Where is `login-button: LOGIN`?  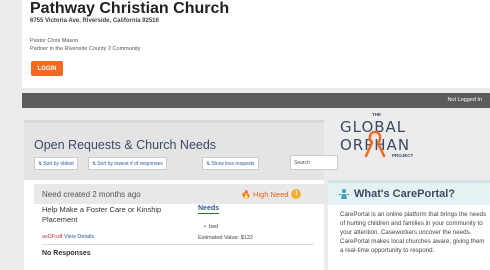 login-button: LOGIN is located at coordinates (47, 68).